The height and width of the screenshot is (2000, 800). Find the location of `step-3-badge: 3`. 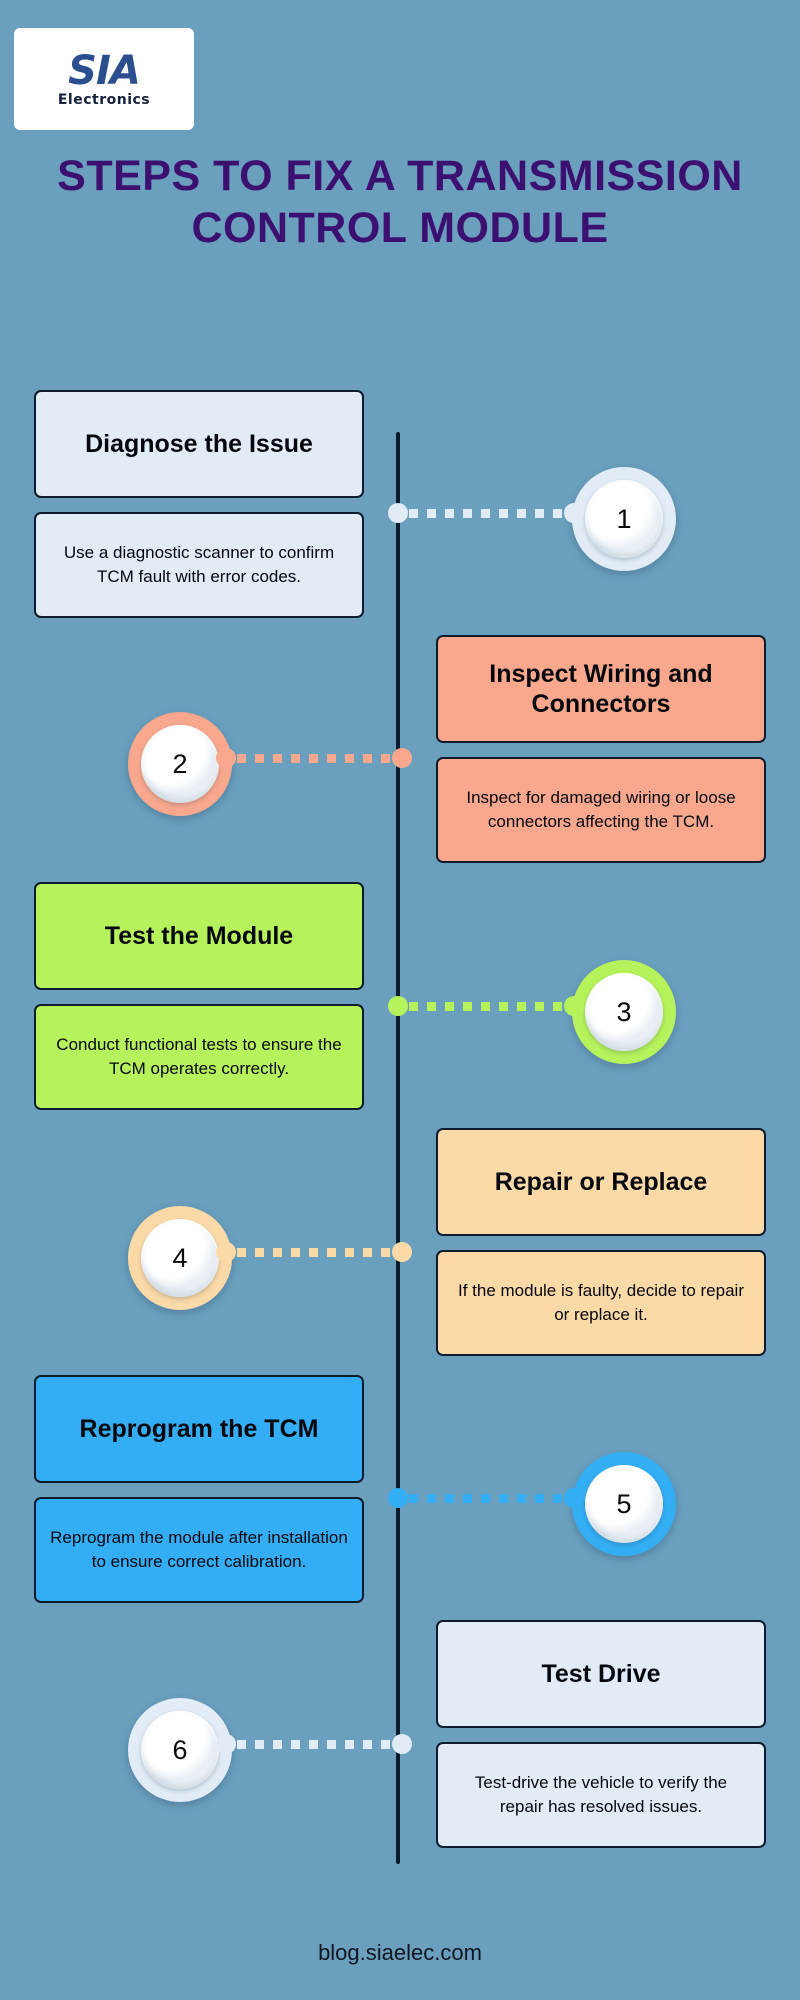

step-3-badge: 3 is located at coordinates (624, 1012).